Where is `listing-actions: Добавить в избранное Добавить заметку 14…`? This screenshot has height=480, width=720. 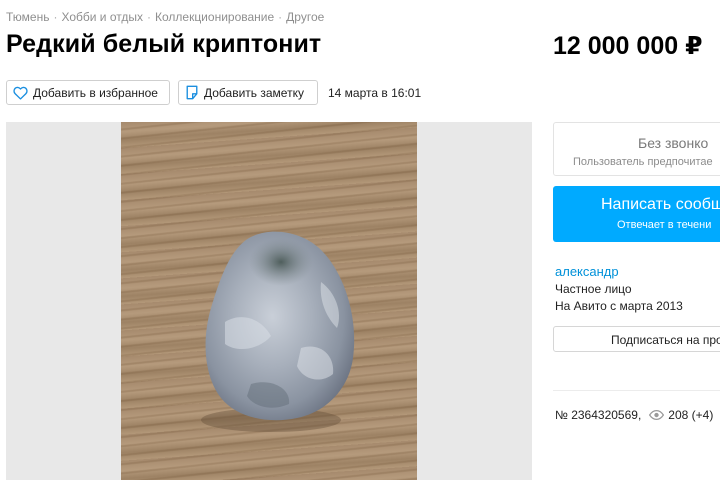
listing-actions: Добавить в избранное Добавить заметку 14… is located at coordinates (213, 92).